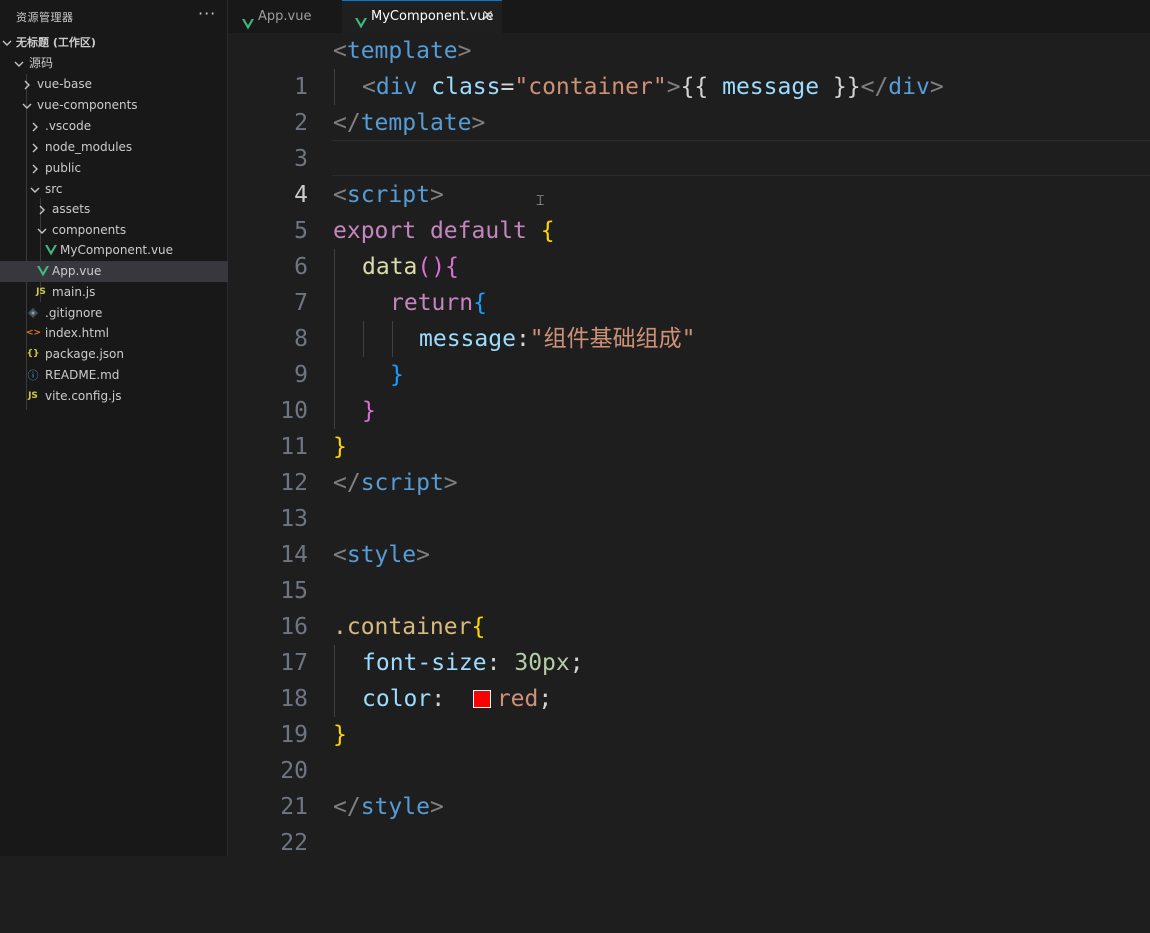  What do you see at coordinates (689, 462) in the screenshot?
I see `code-line: 12 }` at bounding box center [689, 462].